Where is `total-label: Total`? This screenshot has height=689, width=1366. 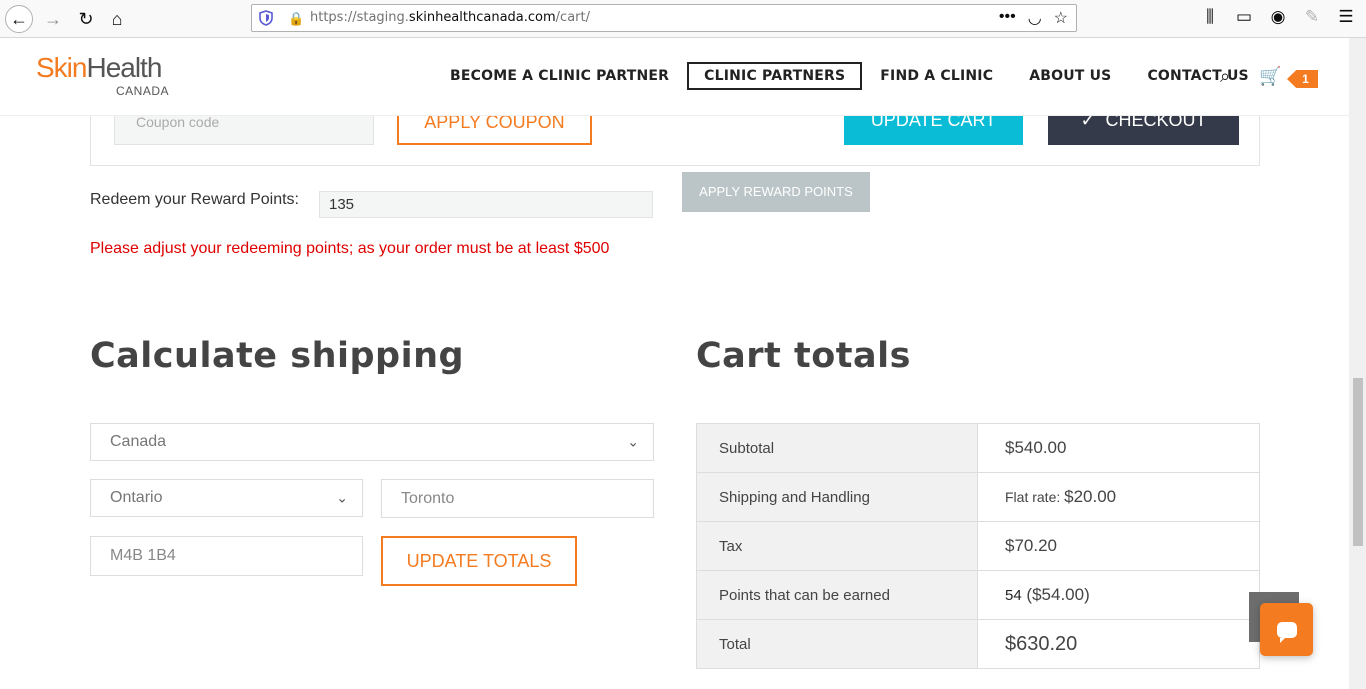 total-label: Total is located at coordinates (837, 644).